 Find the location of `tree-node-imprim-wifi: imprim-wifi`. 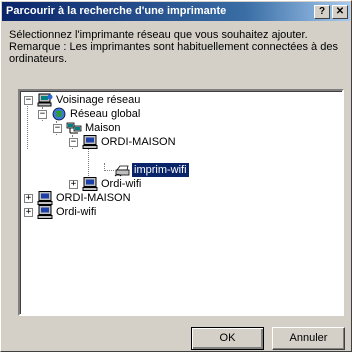

tree-node-imprim-wifi: imprim-wifi is located at coordinates (174, 170).